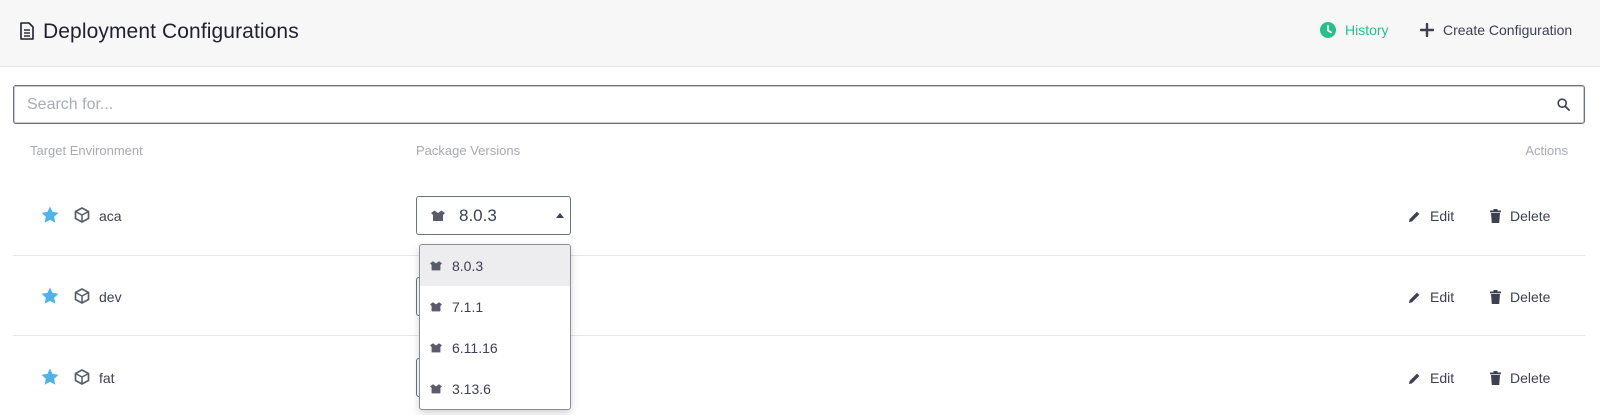 The image size is (1600, 415). What do you see at coordinates (560, 215) in the screenshot?
I see `caret-up-icon` at bounding box center [560, 215].